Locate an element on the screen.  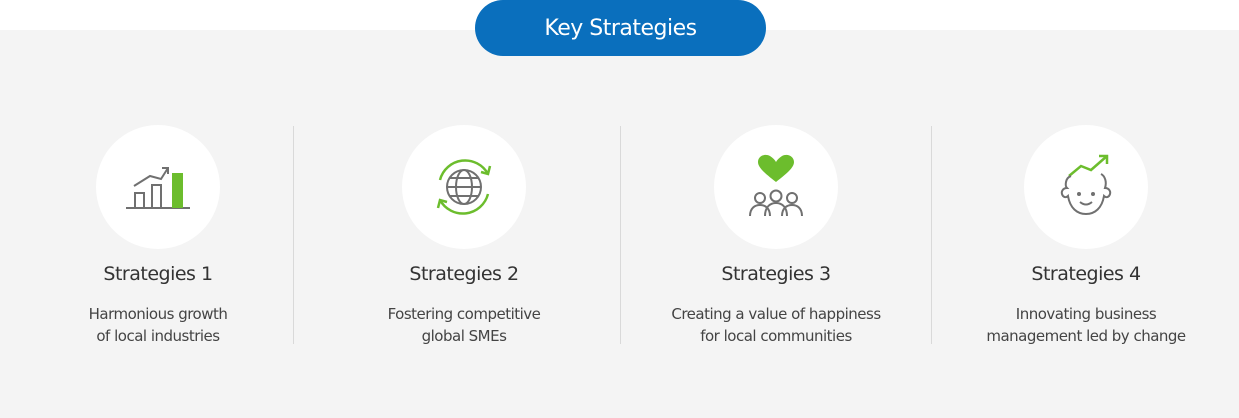
globe-cycle-icon is located at coordinates (464, 187).